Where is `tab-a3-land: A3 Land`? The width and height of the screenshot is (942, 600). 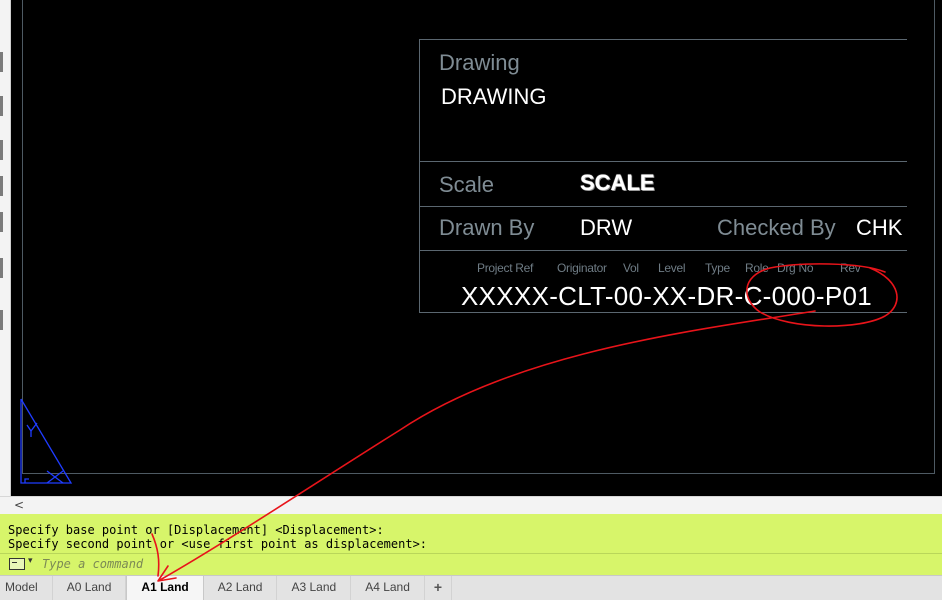 tab-a3-land: A3 Land is located at coordinates (314, 588).